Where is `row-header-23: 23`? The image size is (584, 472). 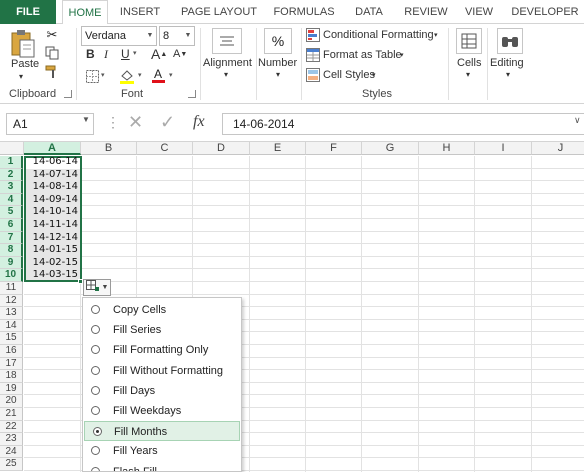
row-header-23: 23 is located at coordinates (11, 439).